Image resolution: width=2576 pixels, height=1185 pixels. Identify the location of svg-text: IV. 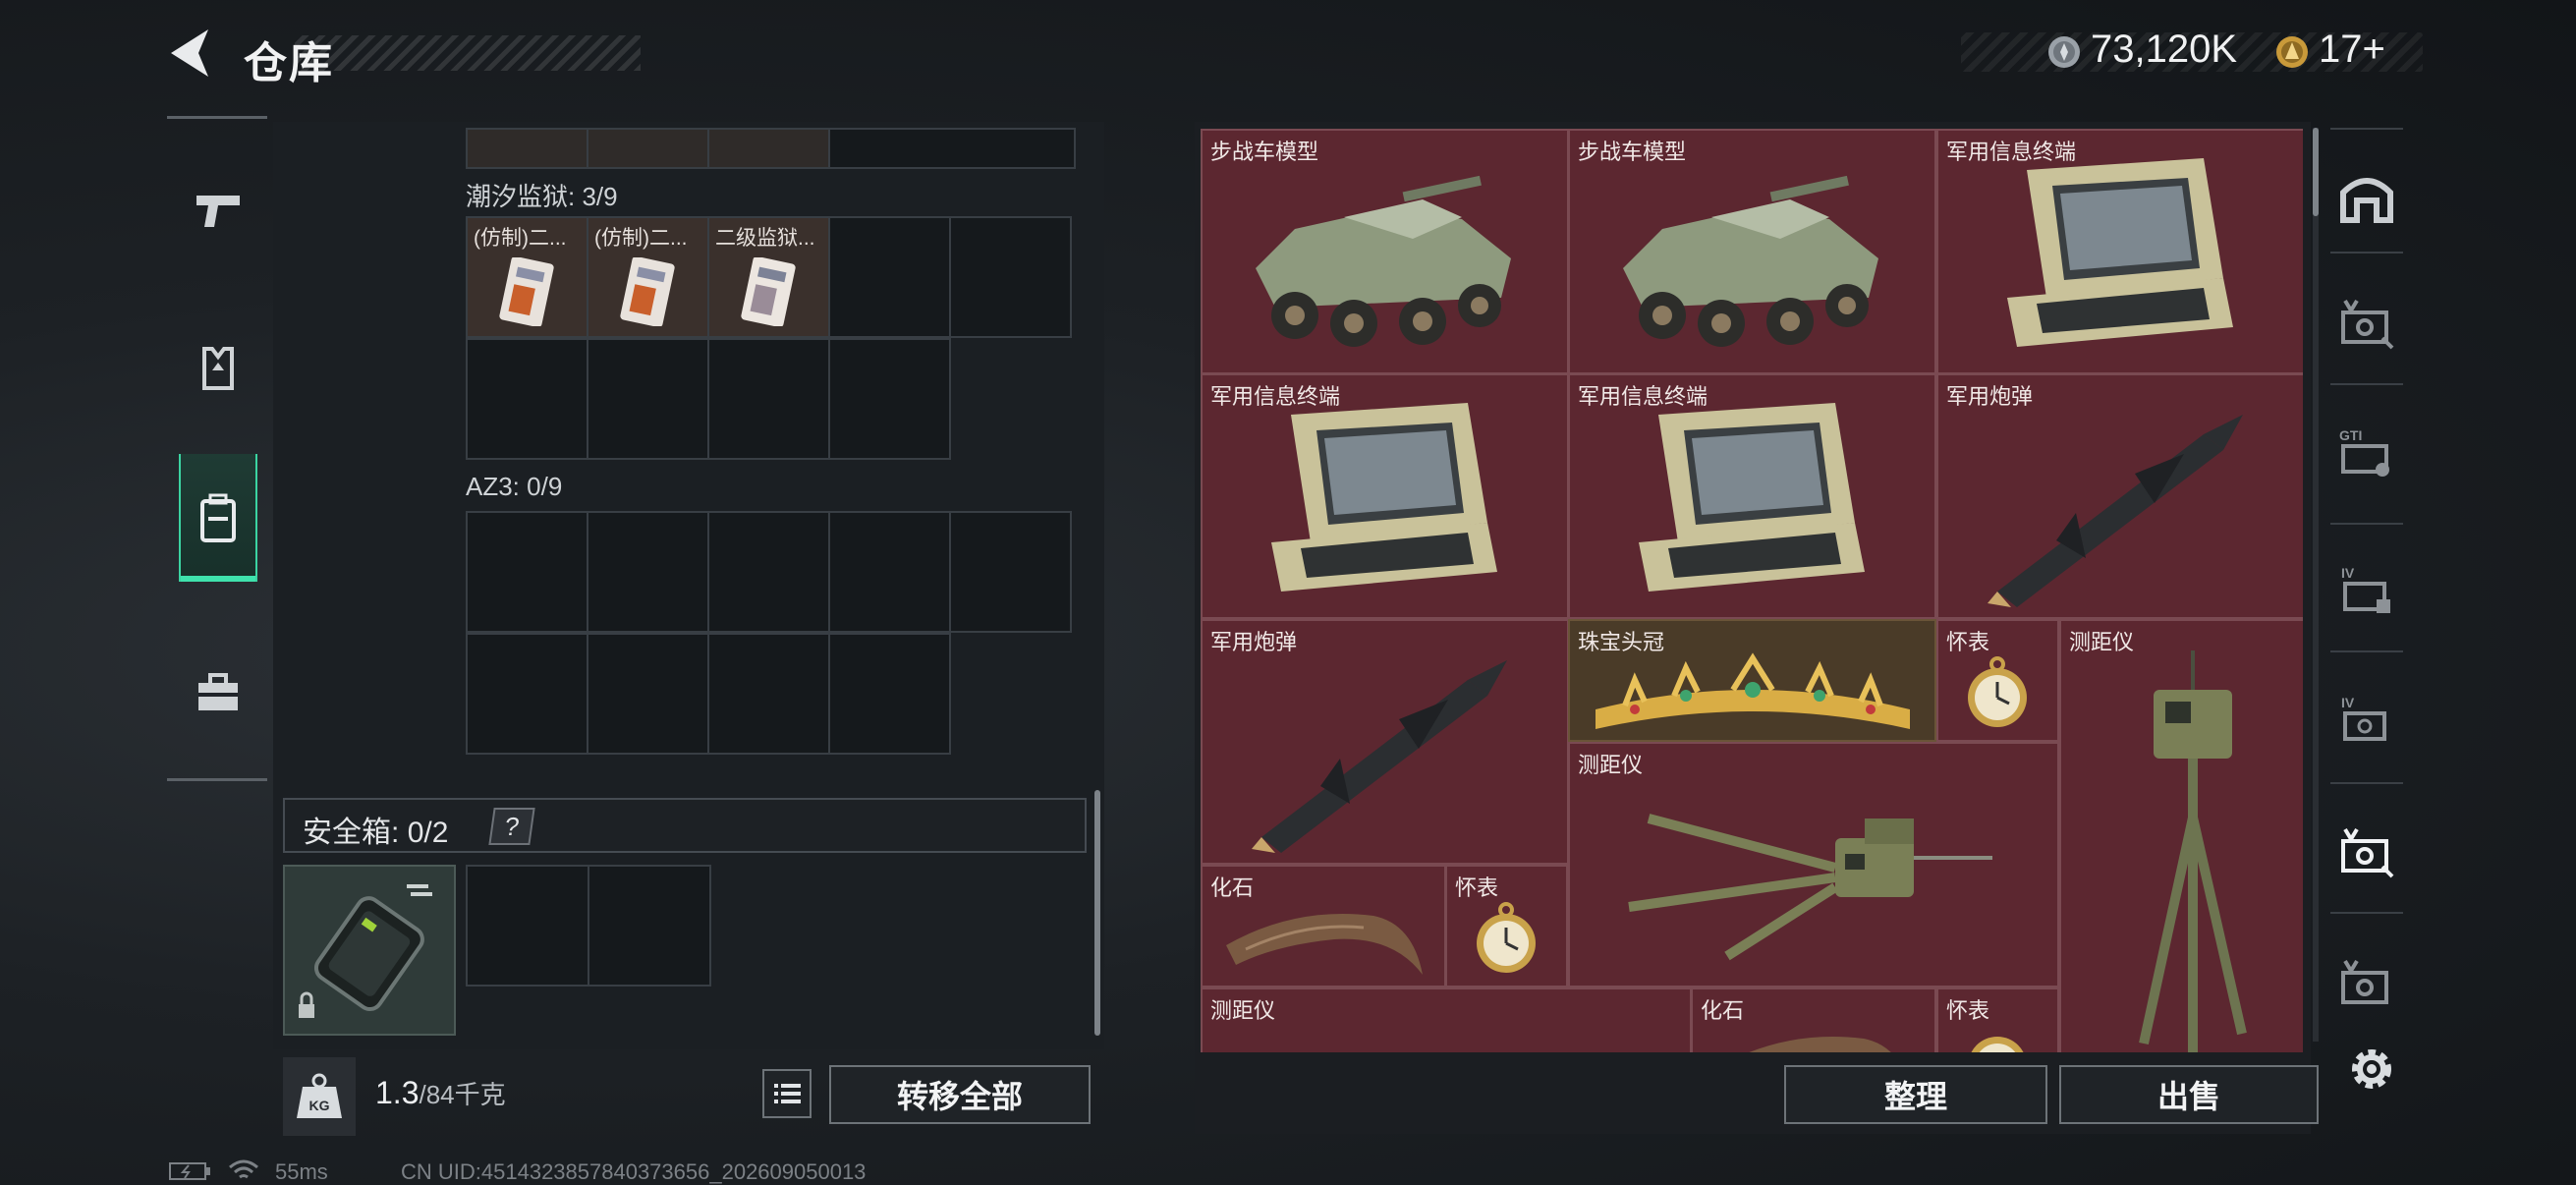
(2348, 573).